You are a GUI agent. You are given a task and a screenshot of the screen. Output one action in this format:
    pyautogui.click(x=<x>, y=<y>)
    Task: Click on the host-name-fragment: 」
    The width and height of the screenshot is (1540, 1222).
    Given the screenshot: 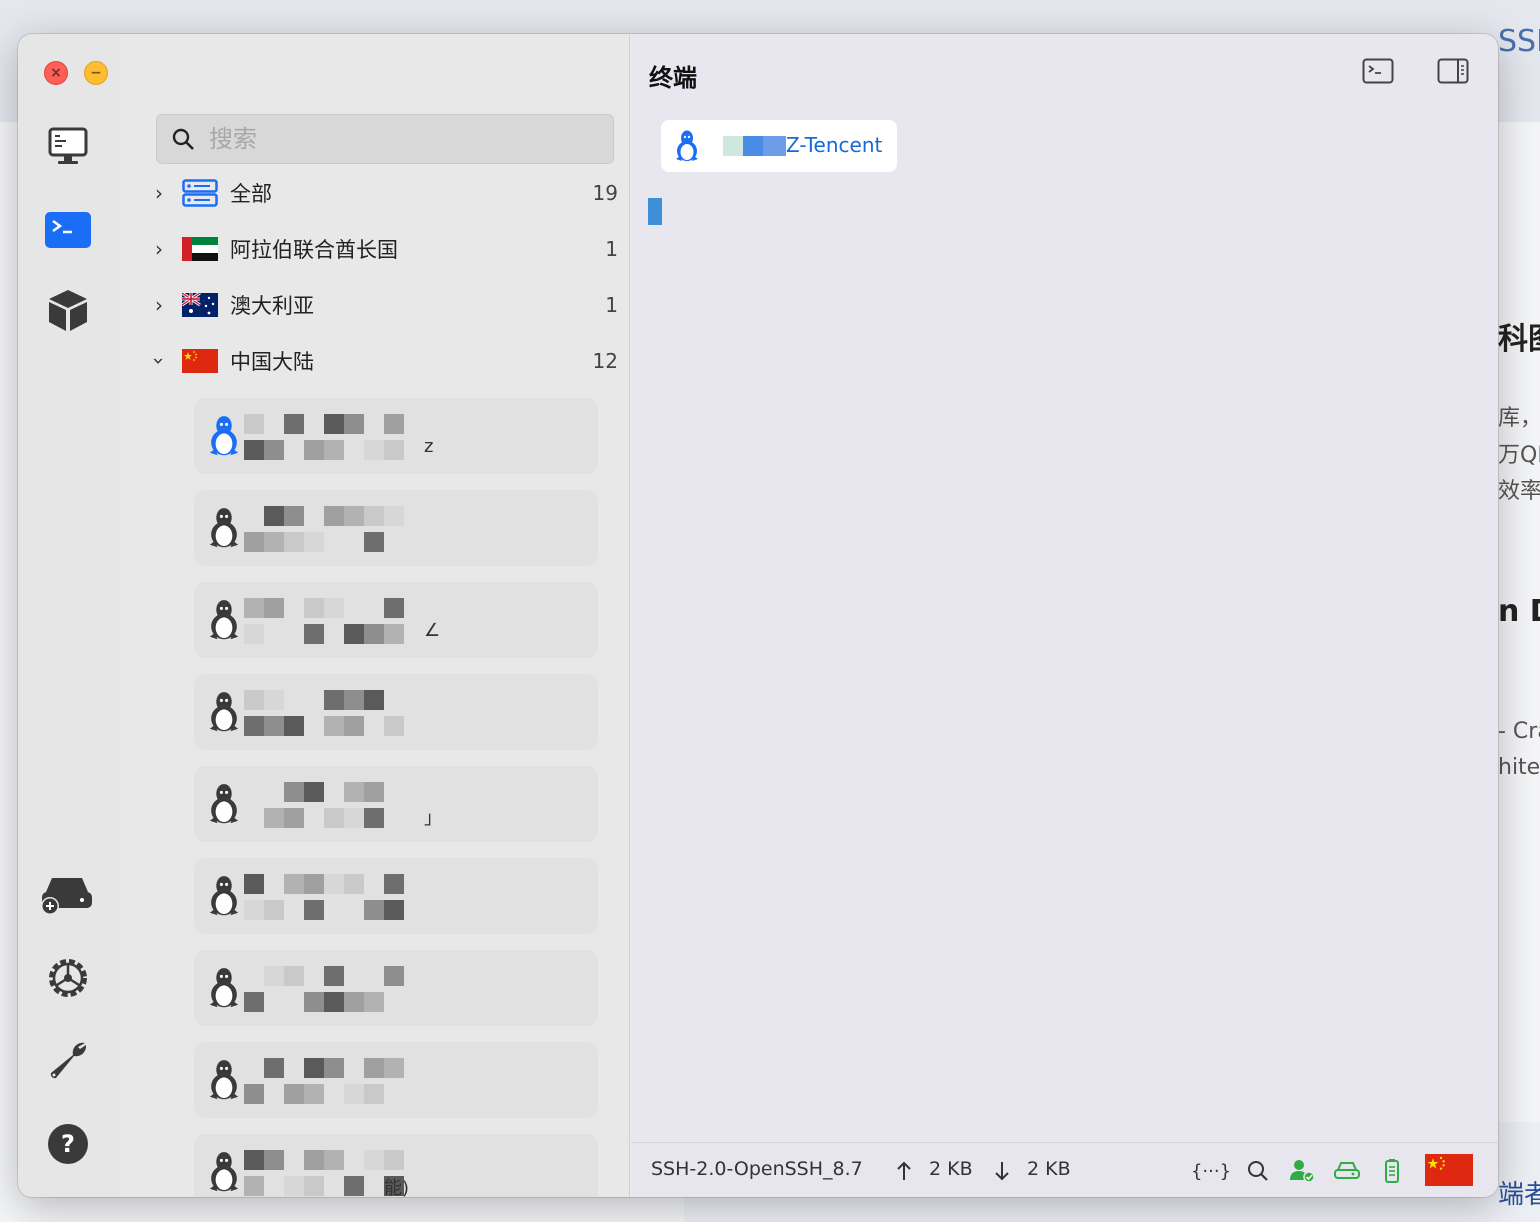 What is the action you would take?
    pyautogui.click(x=433, y=818)
    